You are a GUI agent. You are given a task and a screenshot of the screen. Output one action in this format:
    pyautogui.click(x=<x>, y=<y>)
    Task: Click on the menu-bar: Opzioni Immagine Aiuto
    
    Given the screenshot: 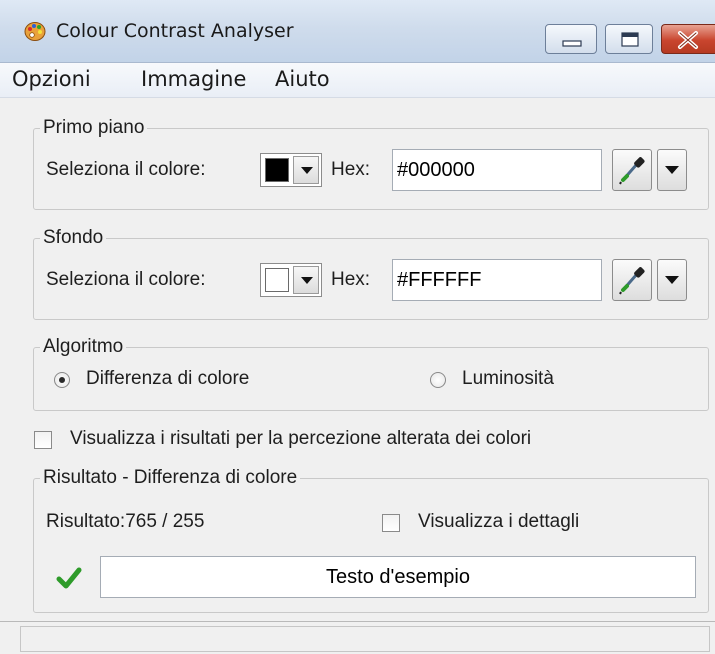 What is the action you would take?
    pyautogui.click(x=357, y=80)
    